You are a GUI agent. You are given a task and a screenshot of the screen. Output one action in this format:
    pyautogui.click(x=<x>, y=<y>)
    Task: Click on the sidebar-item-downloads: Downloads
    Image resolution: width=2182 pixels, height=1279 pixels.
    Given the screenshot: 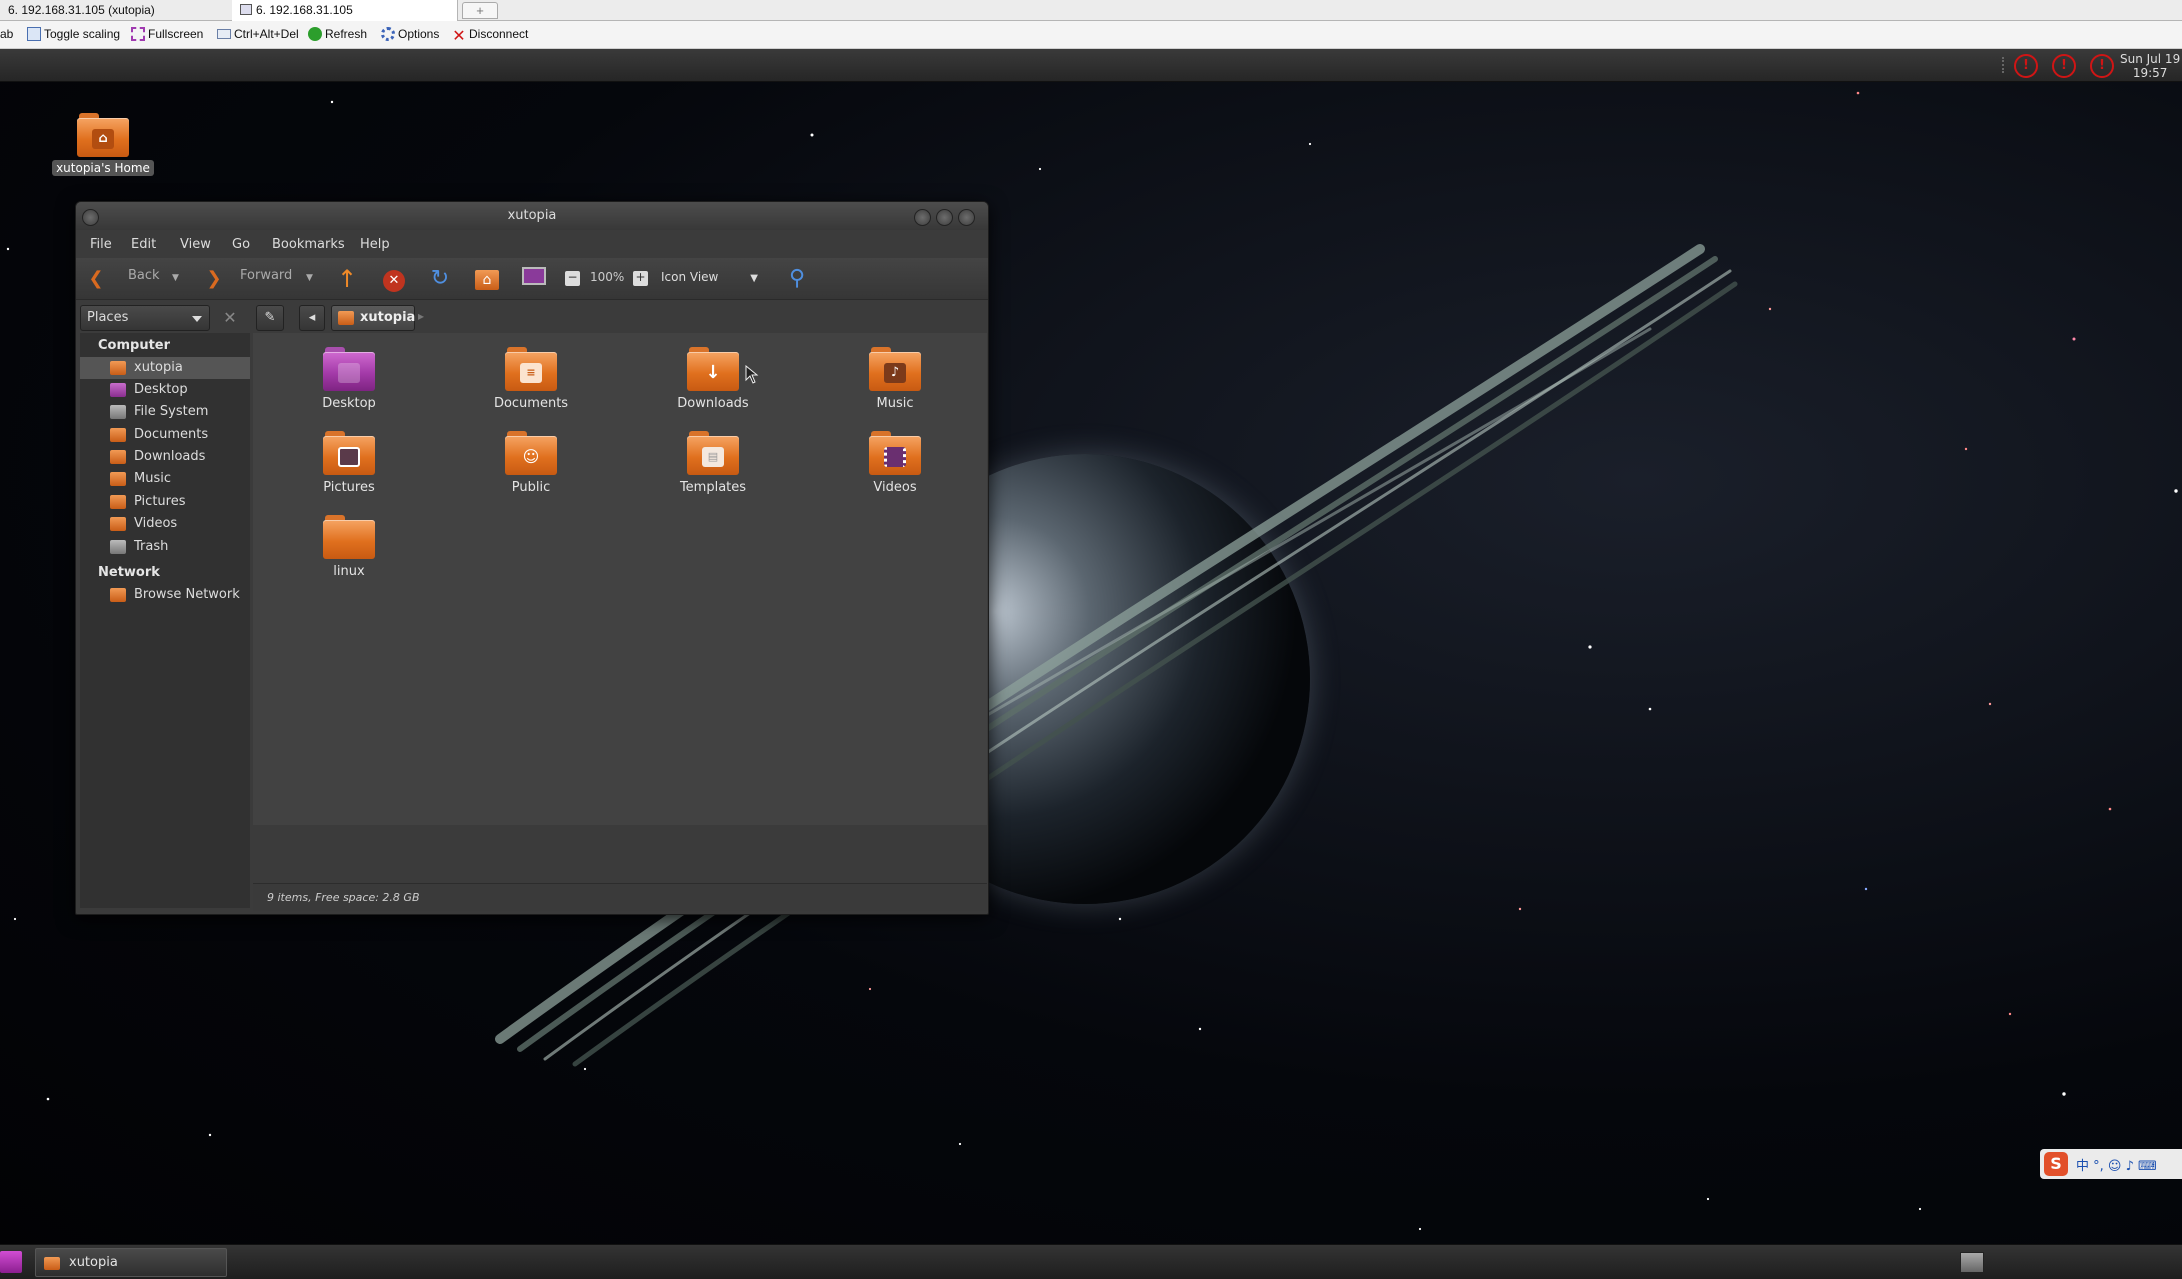 What is the action you would take?
    pyautogui.click(x=165, y=457)
    